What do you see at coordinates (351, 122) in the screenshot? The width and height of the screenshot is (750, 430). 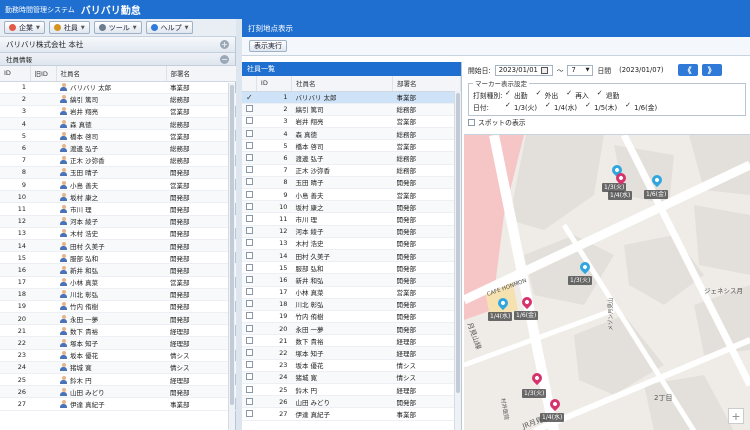 I see `table-row: 3 岩井 翔亮 営業部` at bounding box center [351, 122].